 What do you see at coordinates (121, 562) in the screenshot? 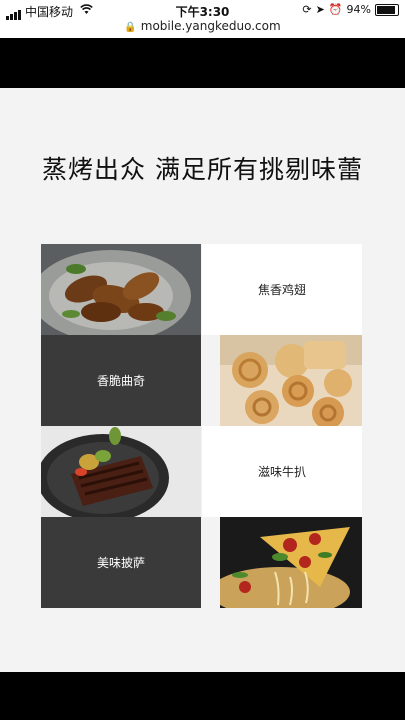
I see `feature-label-pizza: 美味披萨` at bounding box center [121, 562].